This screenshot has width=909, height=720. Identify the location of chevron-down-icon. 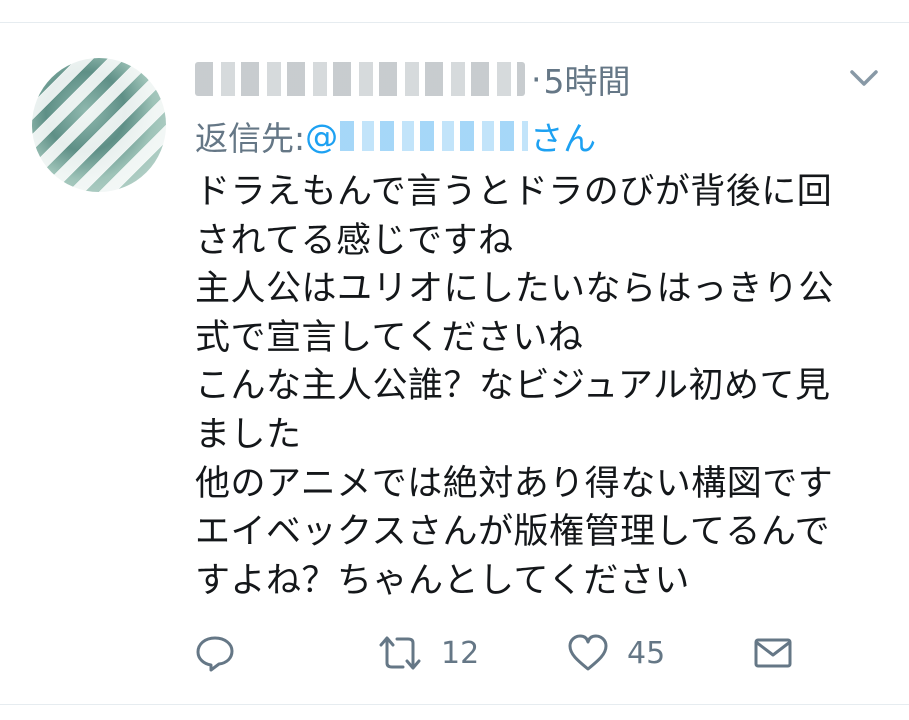
(864, 78).